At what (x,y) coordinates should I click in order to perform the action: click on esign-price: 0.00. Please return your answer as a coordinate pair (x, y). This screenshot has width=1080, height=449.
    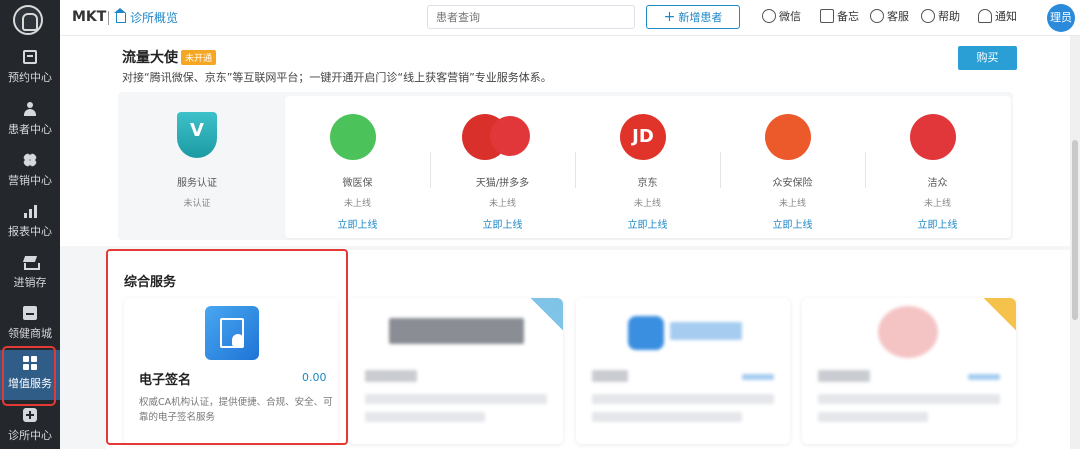
    Looking at the image, I should click on (314, 377).